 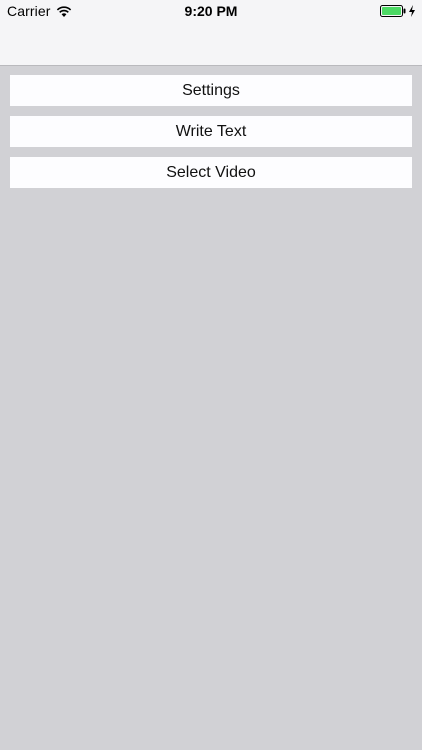 What do you see at coordinates (412, 10) in the screenshot?
I see `charging-icon` at bounding box center [412, 10].